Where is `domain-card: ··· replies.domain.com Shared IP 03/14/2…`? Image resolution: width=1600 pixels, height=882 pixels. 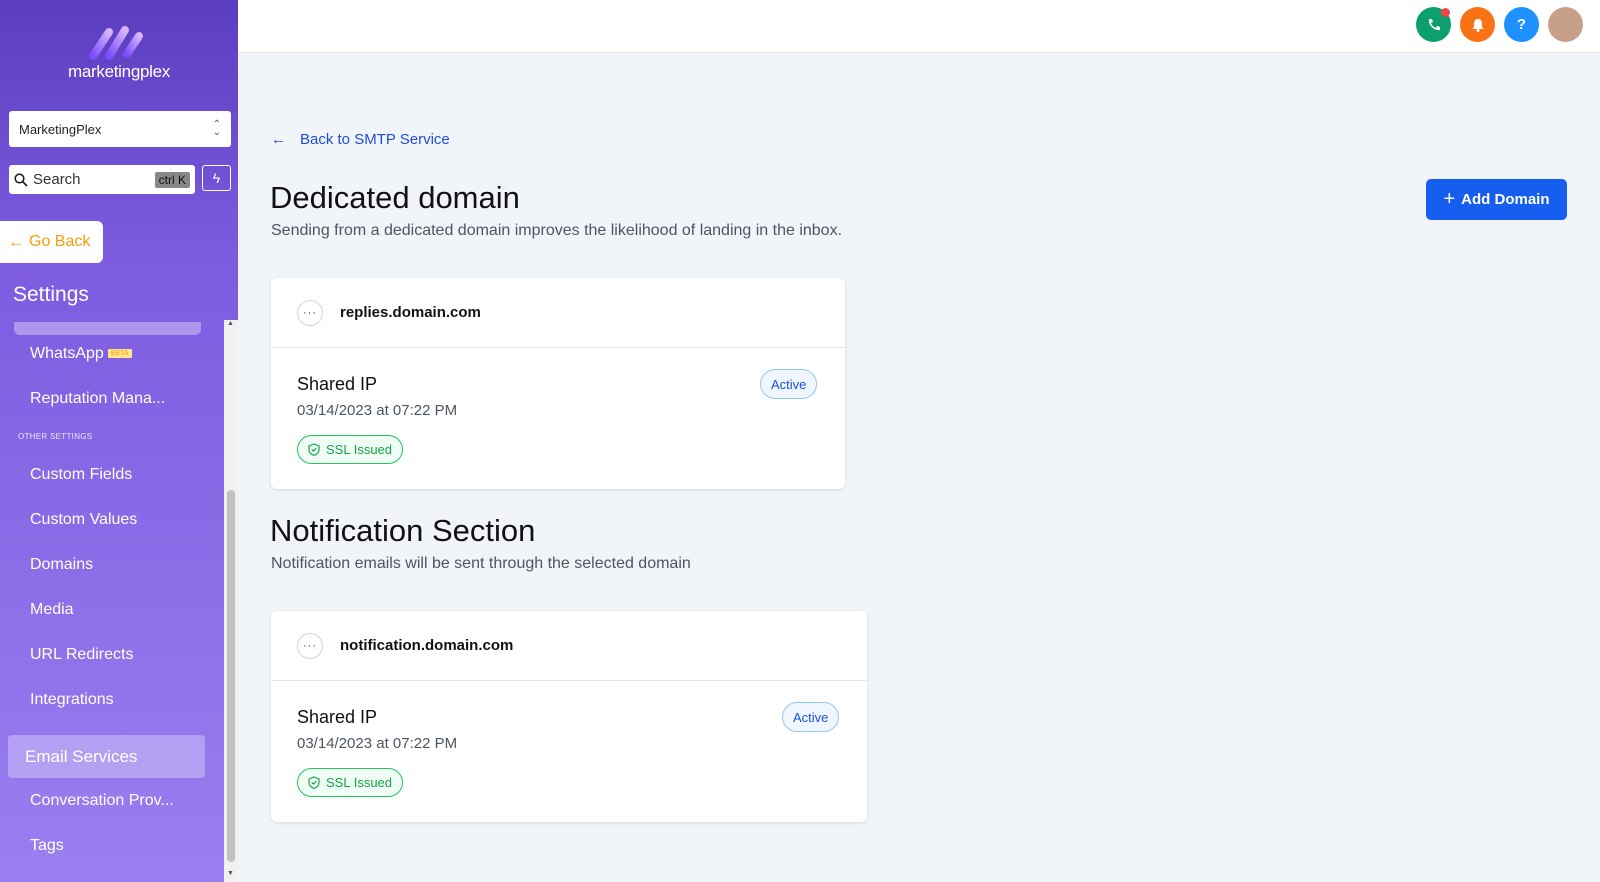 domain-card: ··· replies.domain.com Shared IP 03/14/2… is located at coordinates (558, 383).